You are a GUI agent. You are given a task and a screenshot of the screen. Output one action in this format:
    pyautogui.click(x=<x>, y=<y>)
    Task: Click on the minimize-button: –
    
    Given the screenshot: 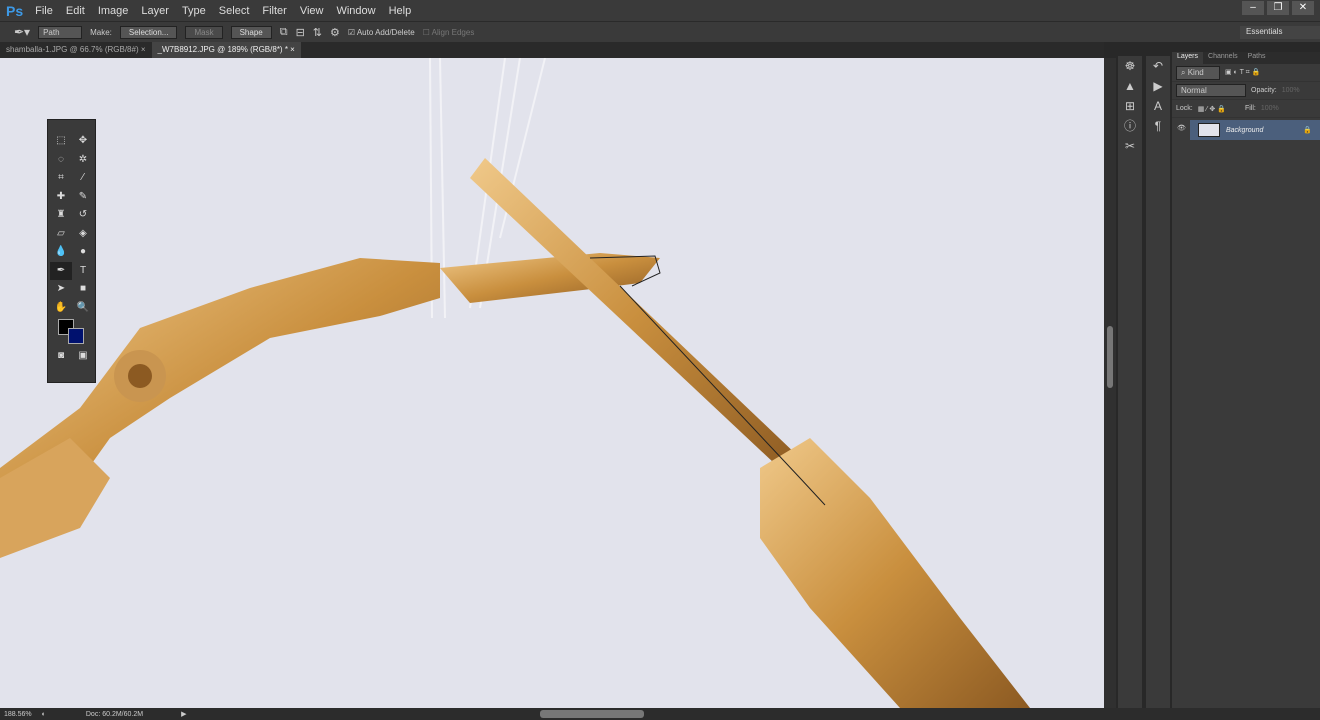 What is the action you would take?
    pyautogui.click(x=1253, y=8)
    